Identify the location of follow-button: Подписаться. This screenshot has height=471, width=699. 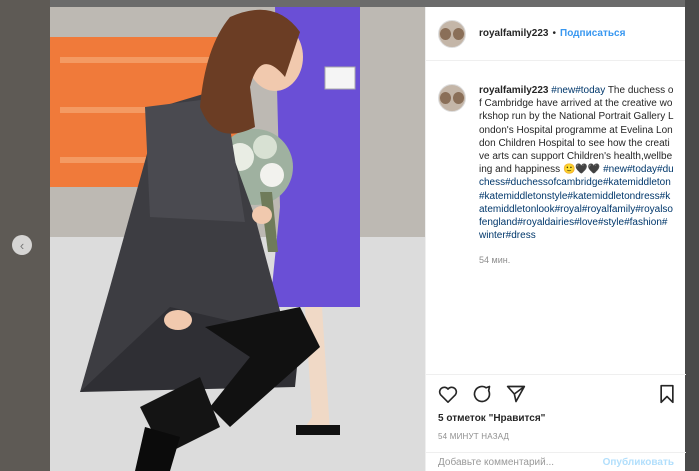
(592, 33).